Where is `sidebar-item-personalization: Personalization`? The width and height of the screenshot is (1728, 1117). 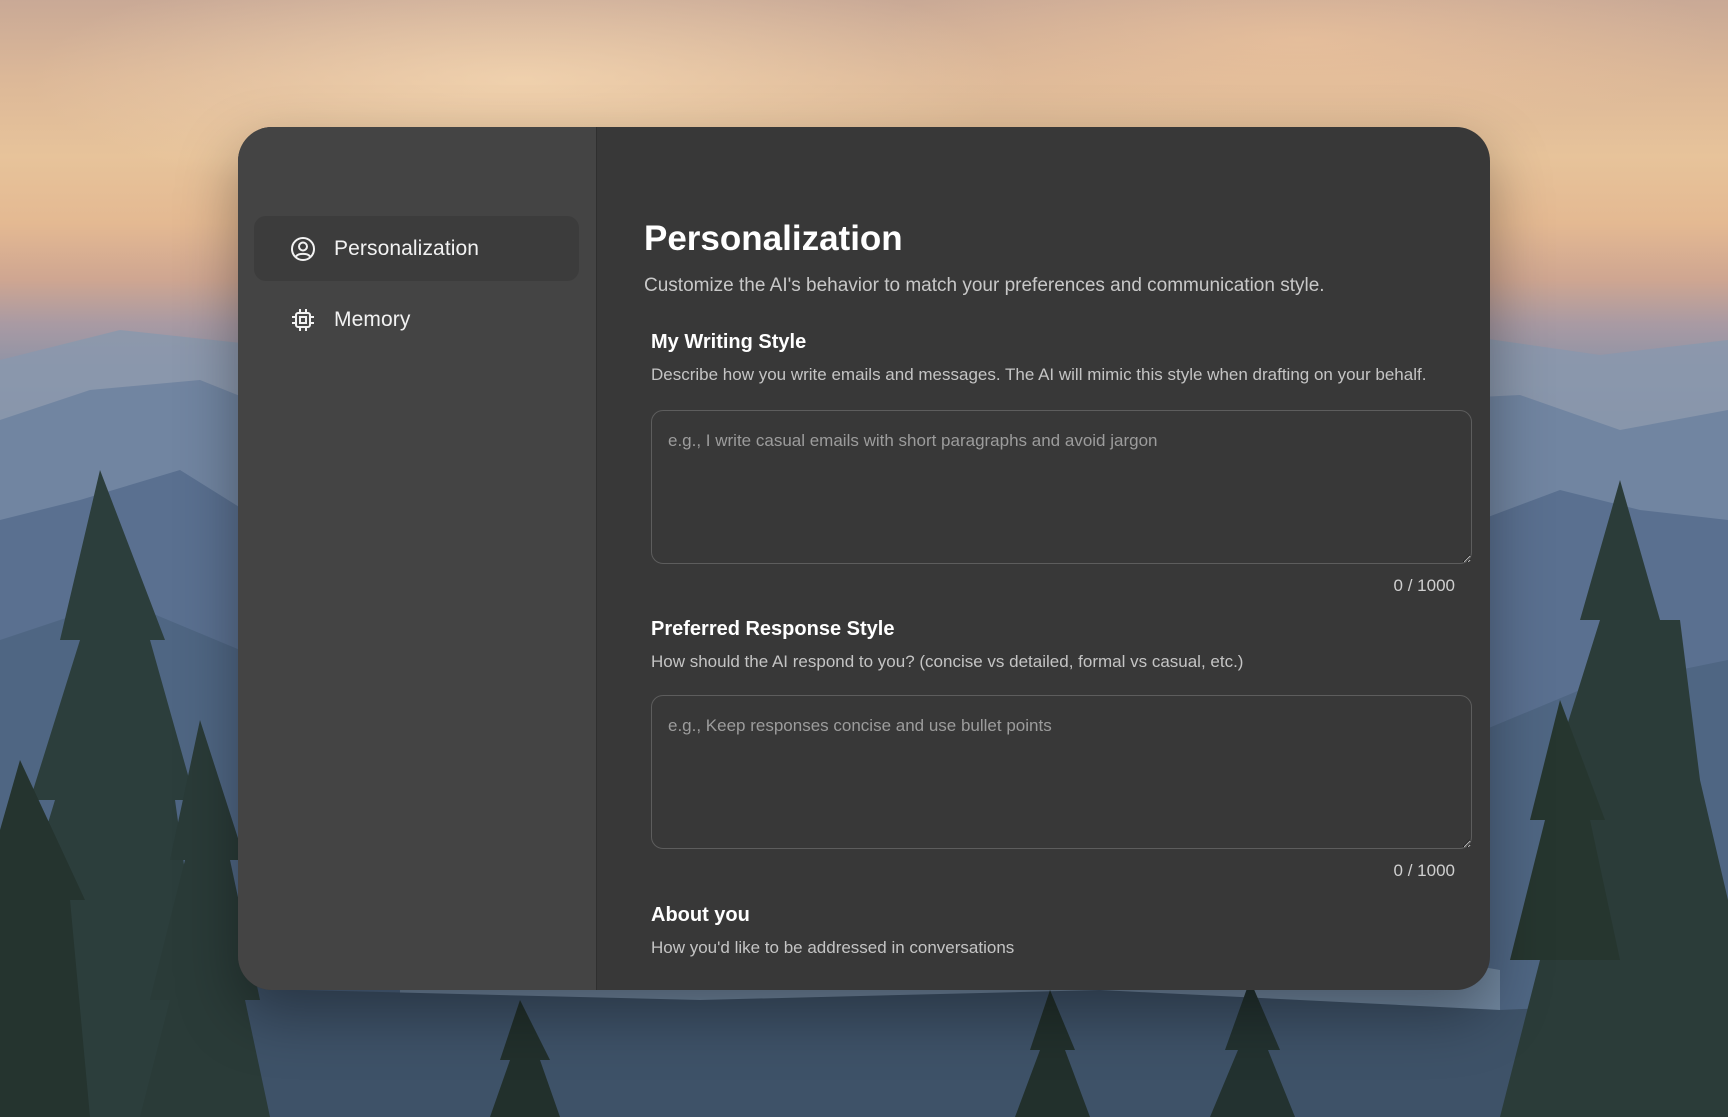
sidebar-item-personalization: Personalization is located at coordinates (416, 248).